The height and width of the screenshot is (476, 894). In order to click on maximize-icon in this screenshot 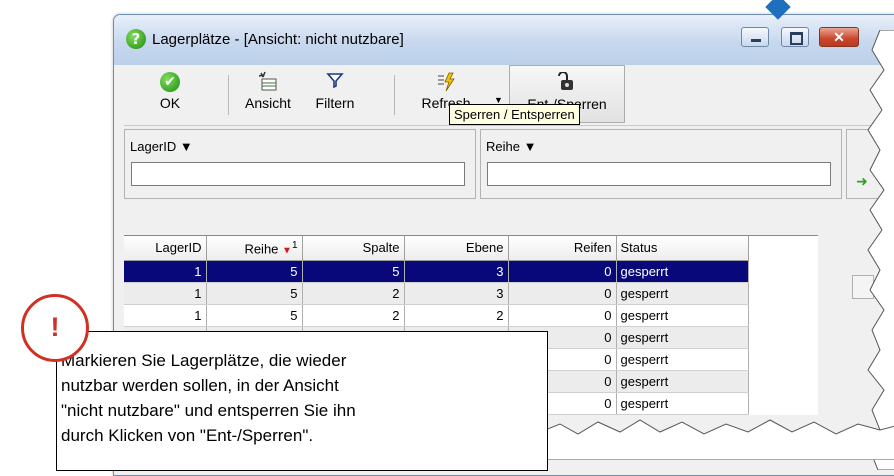, I will do `click(796, 38)`.